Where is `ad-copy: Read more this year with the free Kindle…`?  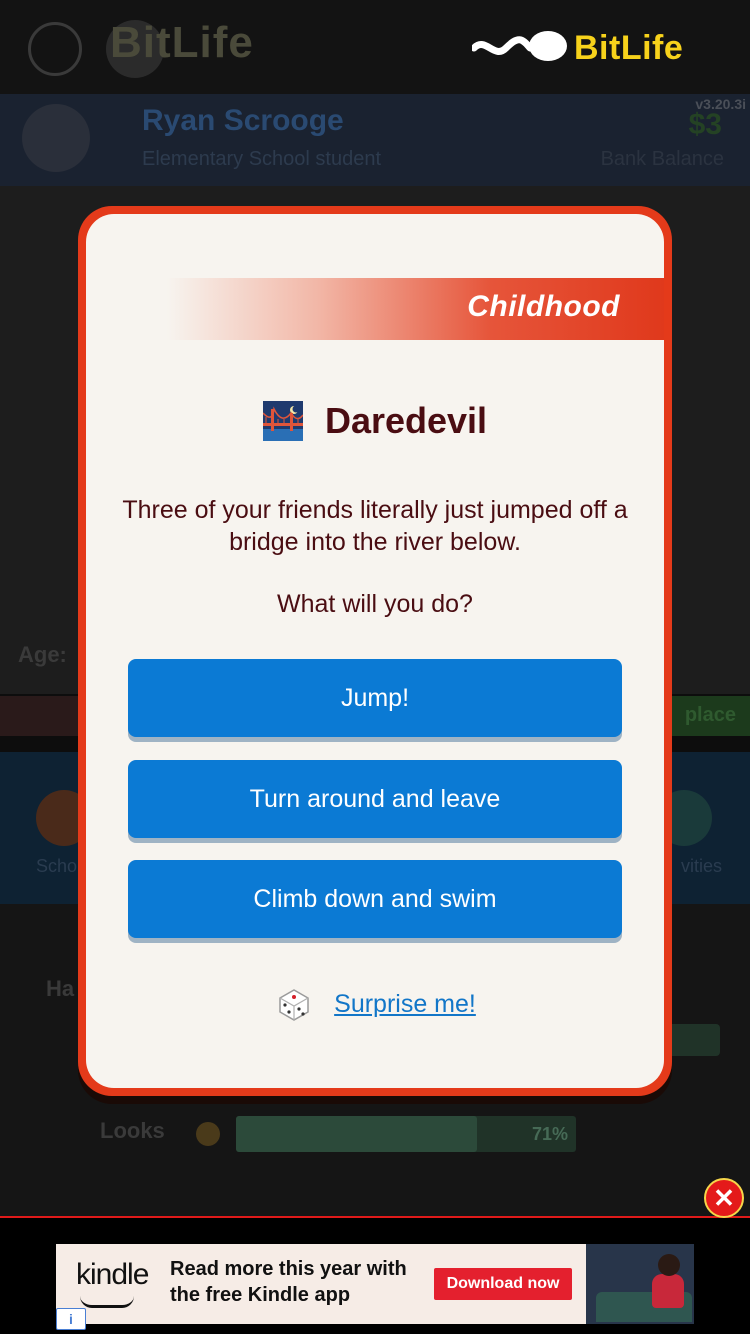 ad-copy: Read more this year with the free Kindle… is located at coordinates (288, 1282).